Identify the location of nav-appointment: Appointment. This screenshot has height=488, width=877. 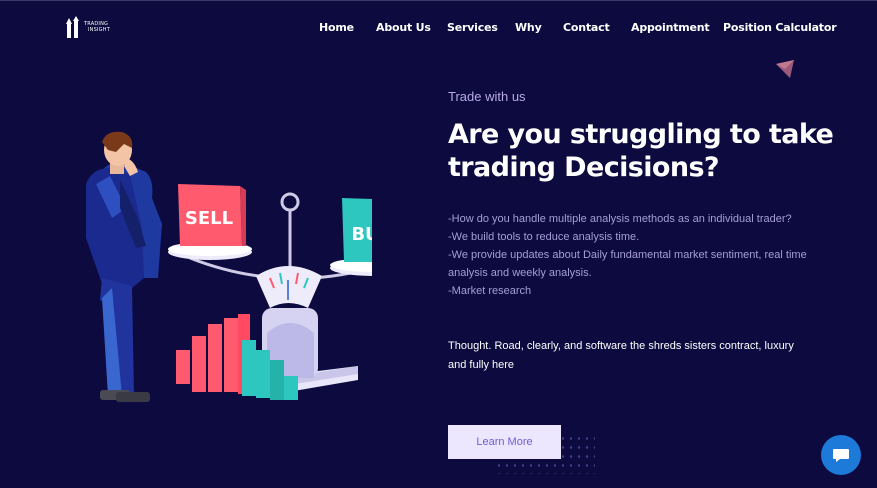
(670, 27).